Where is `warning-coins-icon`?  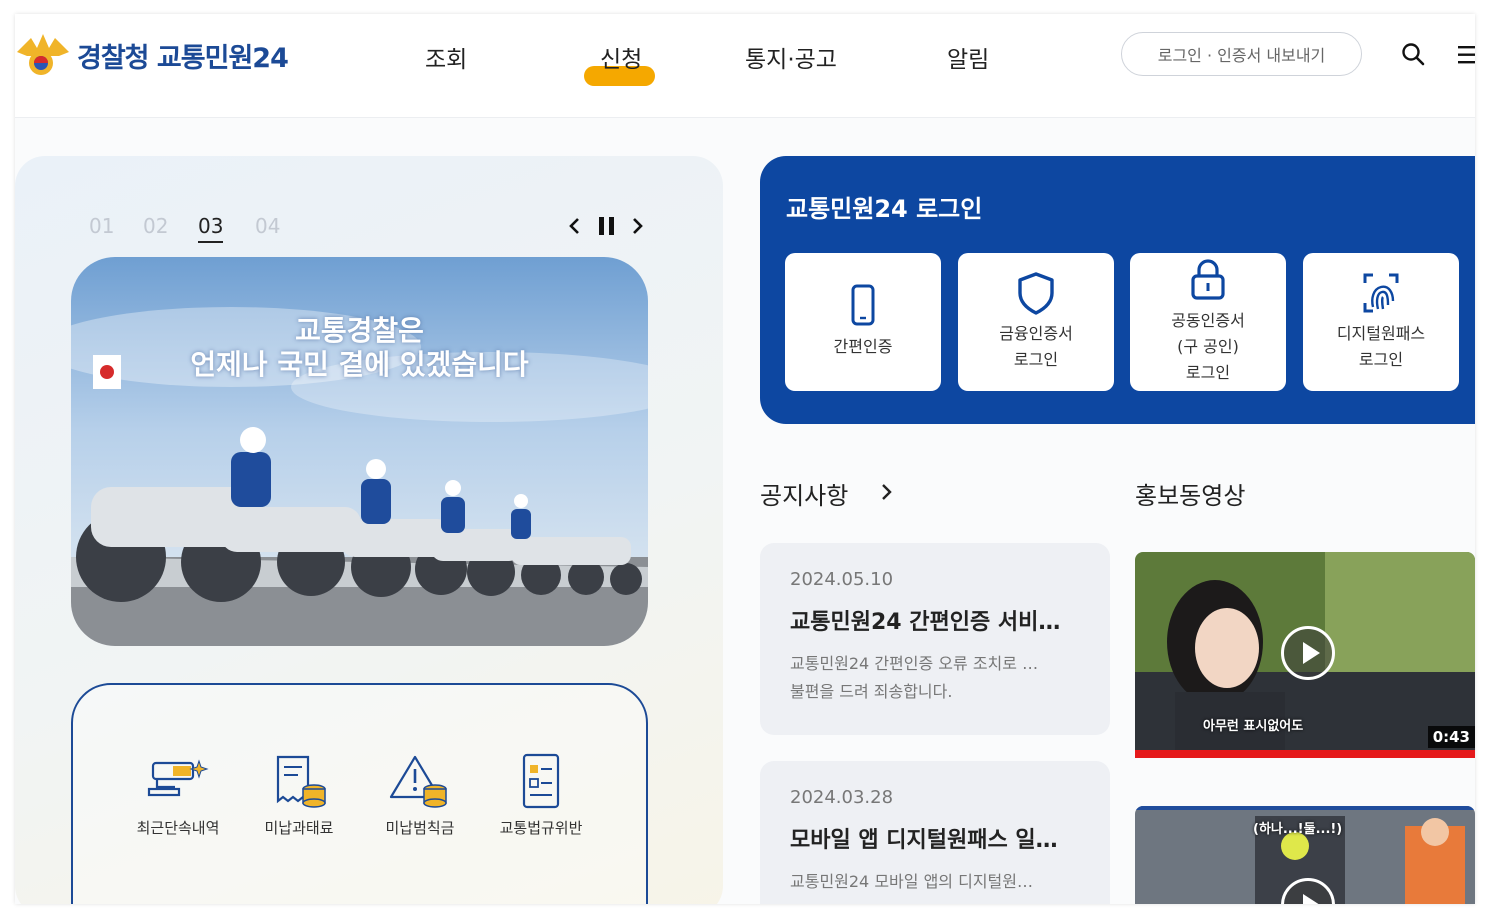 warning-coins-icon is located at coordinates (418, 781).